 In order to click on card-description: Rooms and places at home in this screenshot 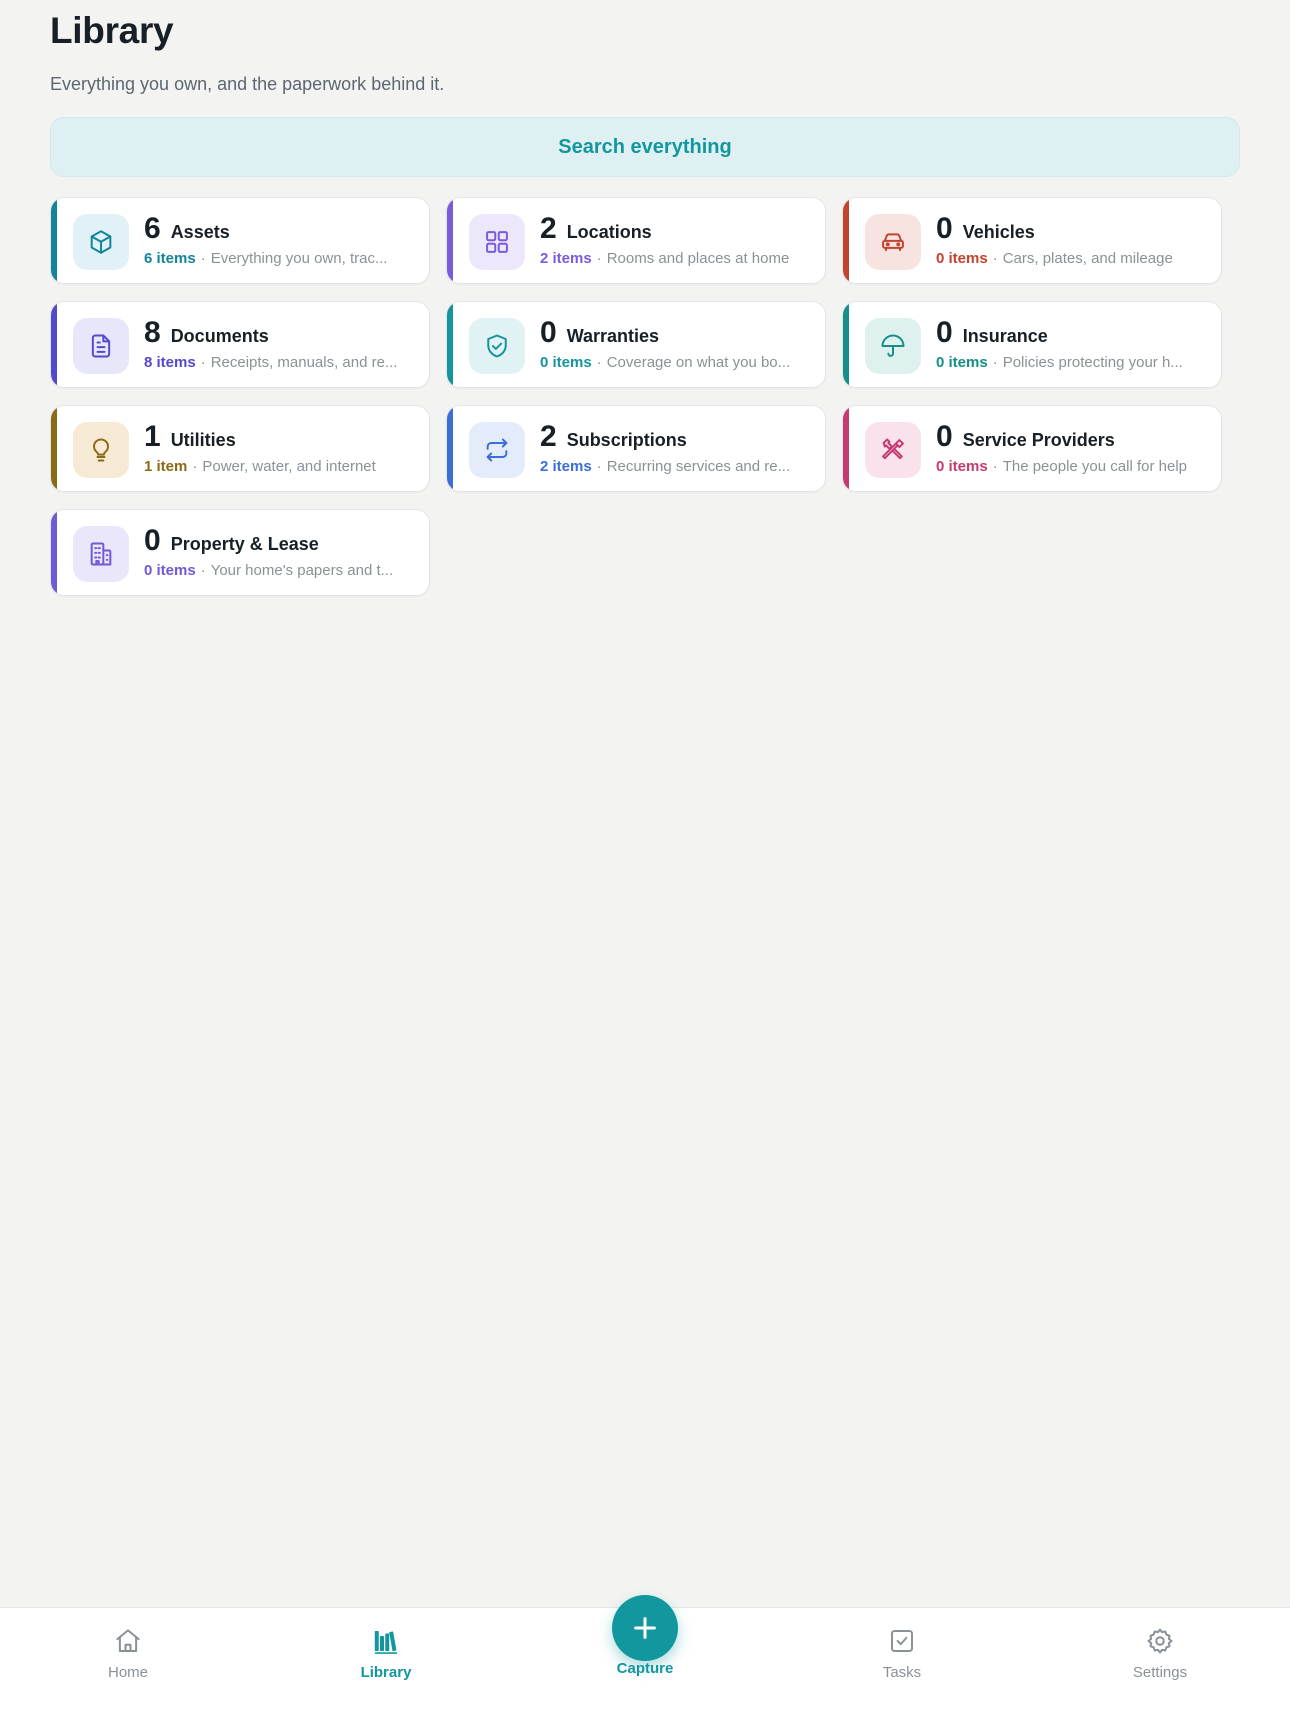, I will do `click(698, 258)`.